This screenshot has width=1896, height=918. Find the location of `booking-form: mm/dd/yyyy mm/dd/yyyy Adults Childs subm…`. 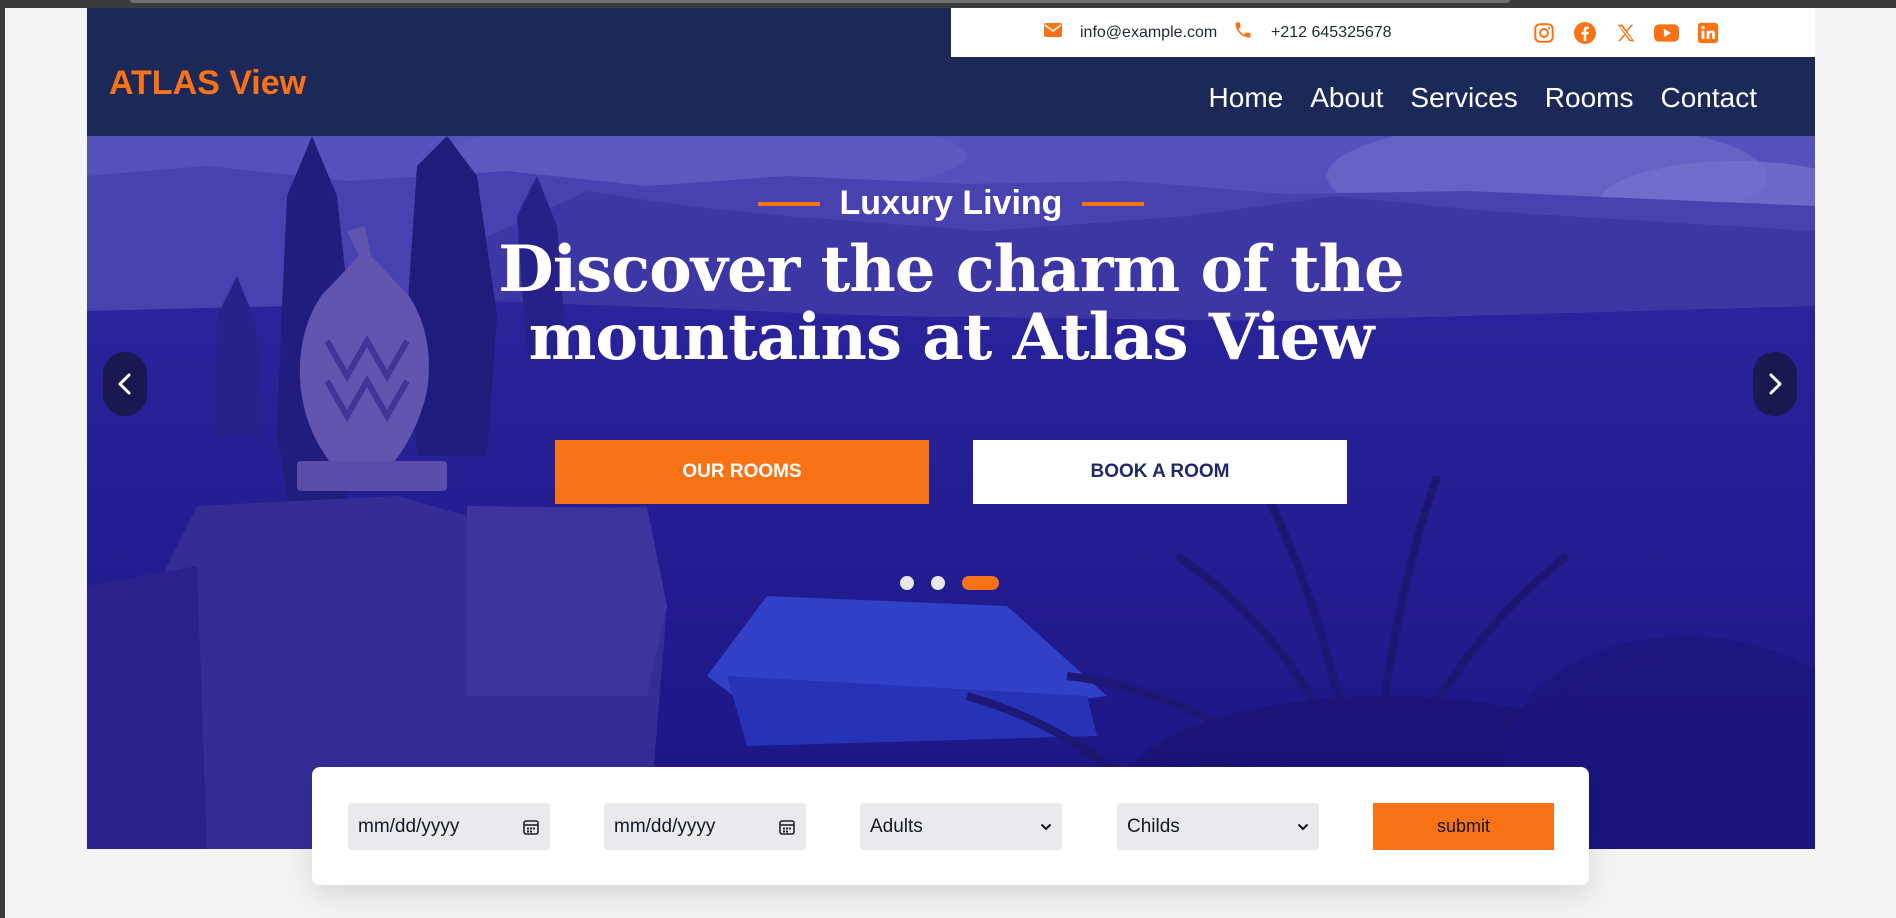

booking-form: mm/dd/yyyy mm/dd/yyyy Adults Childs subm… is located at coordinates (950, 826).